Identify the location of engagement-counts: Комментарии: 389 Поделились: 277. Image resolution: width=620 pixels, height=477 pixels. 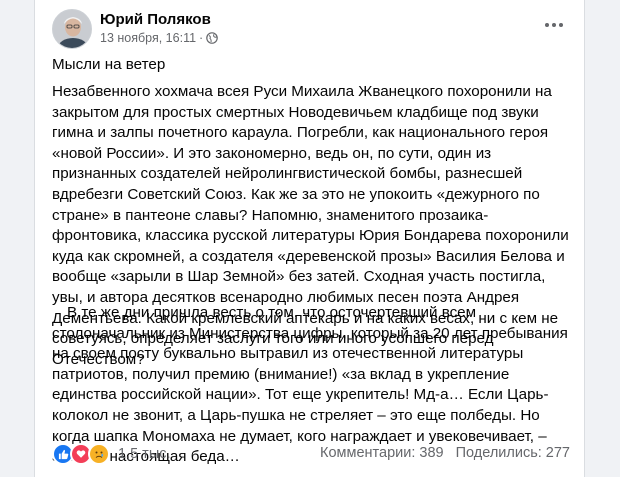
(445, 453).